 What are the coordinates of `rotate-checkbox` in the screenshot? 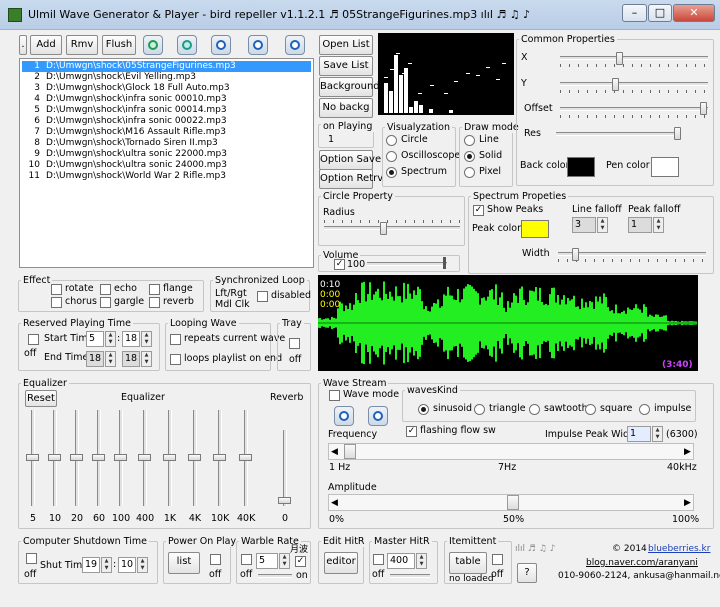 It's located at (56, 289).